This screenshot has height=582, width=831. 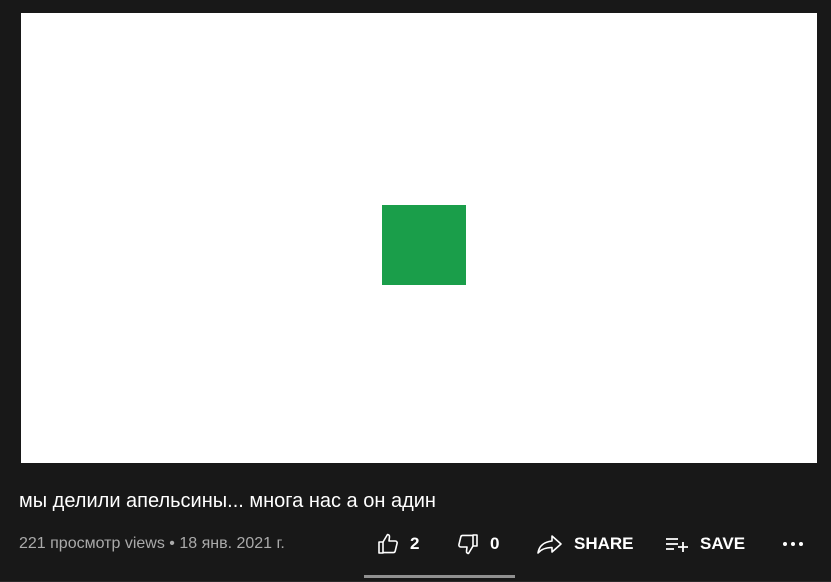 I want to click on more-actions-button, so click(x=793, y=544).